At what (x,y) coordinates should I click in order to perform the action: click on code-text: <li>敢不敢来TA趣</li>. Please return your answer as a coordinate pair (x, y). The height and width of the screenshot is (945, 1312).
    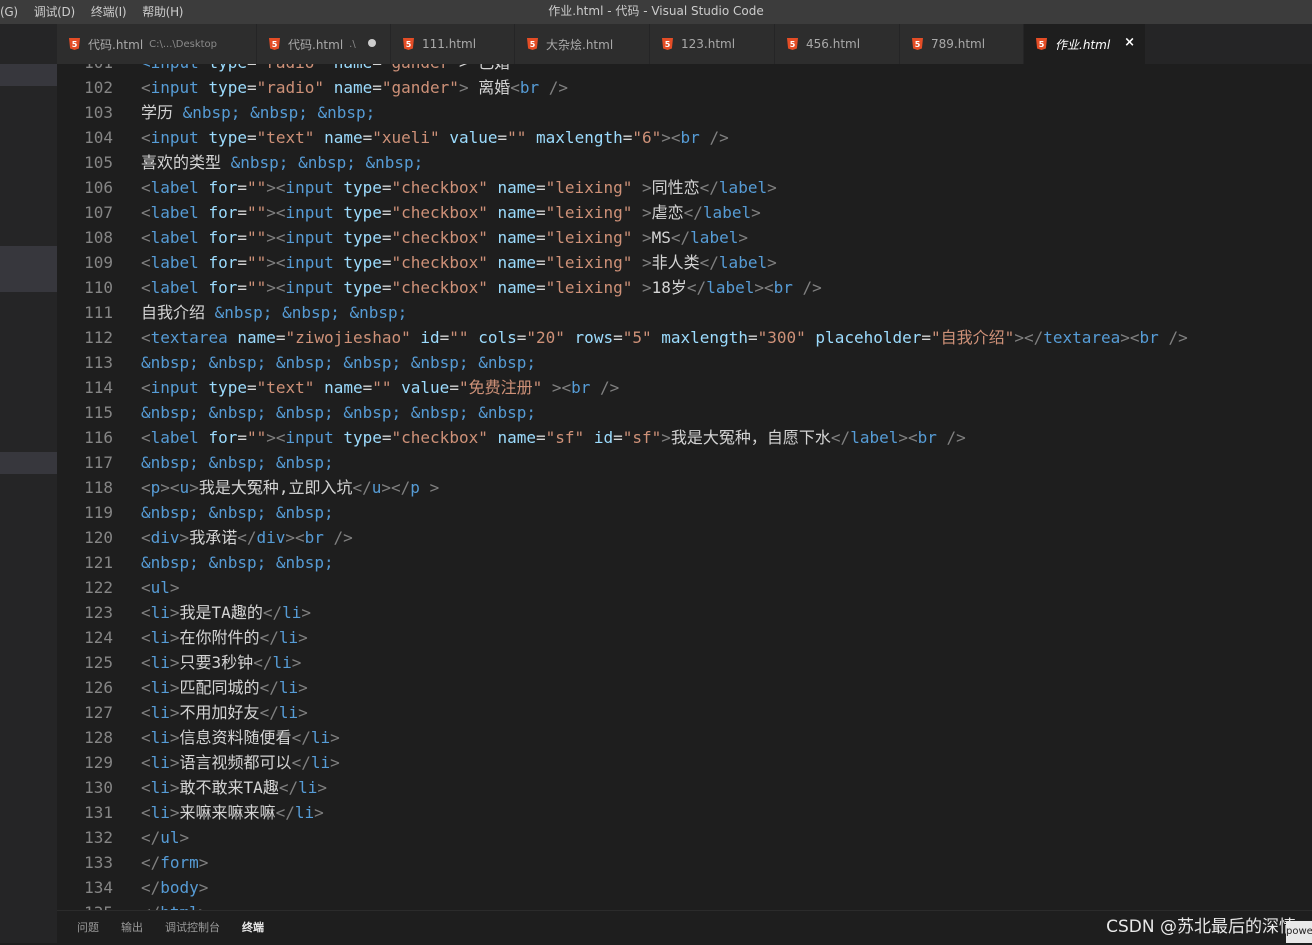
    Looking at the image, I should click on (234, 787).